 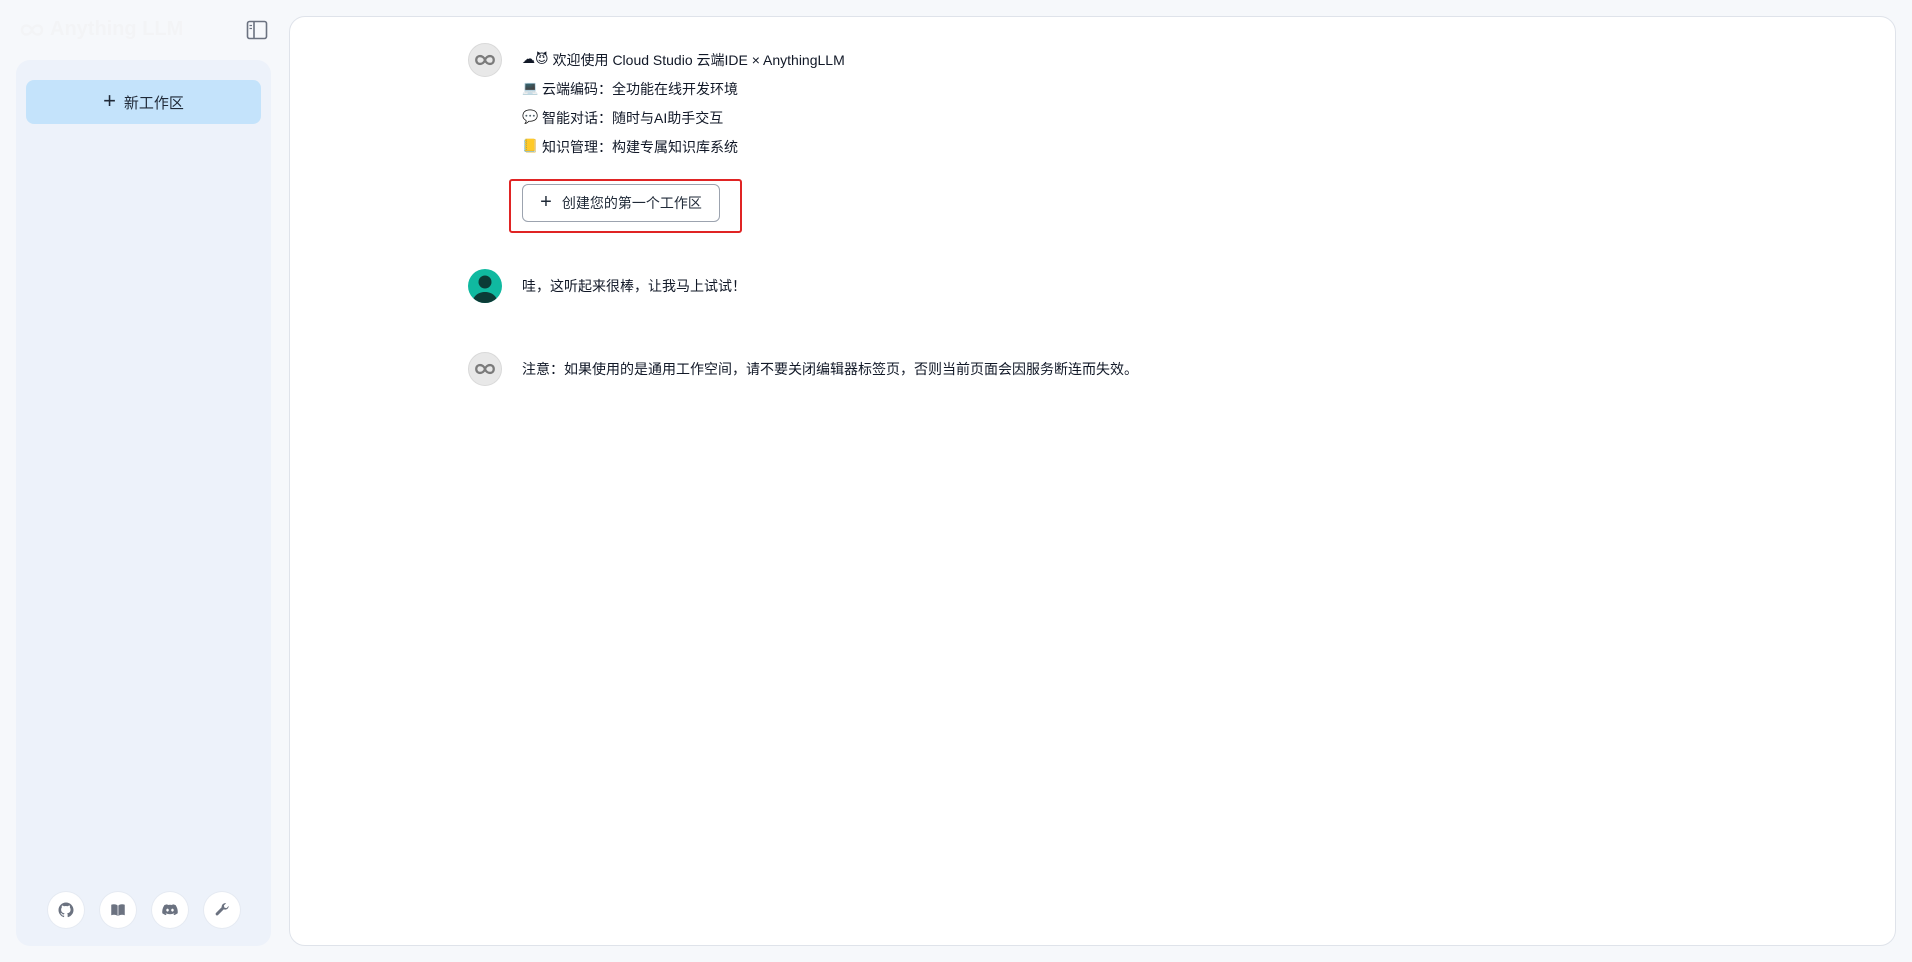 I want to click on github-icon, so click(x=65, y=910).